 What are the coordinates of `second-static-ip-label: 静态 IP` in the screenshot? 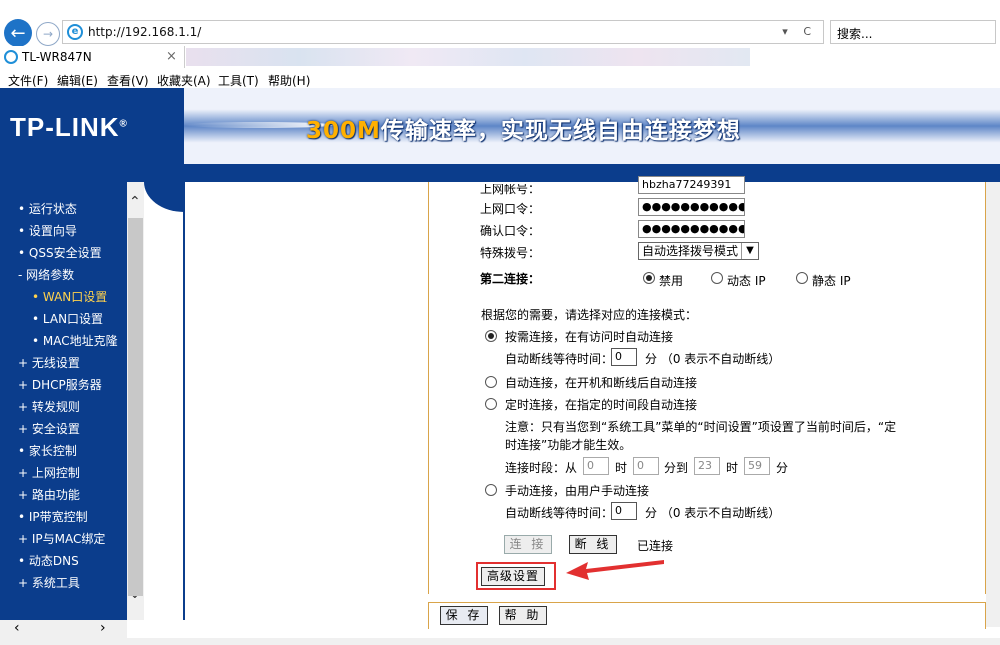 It's located at (831, 281).